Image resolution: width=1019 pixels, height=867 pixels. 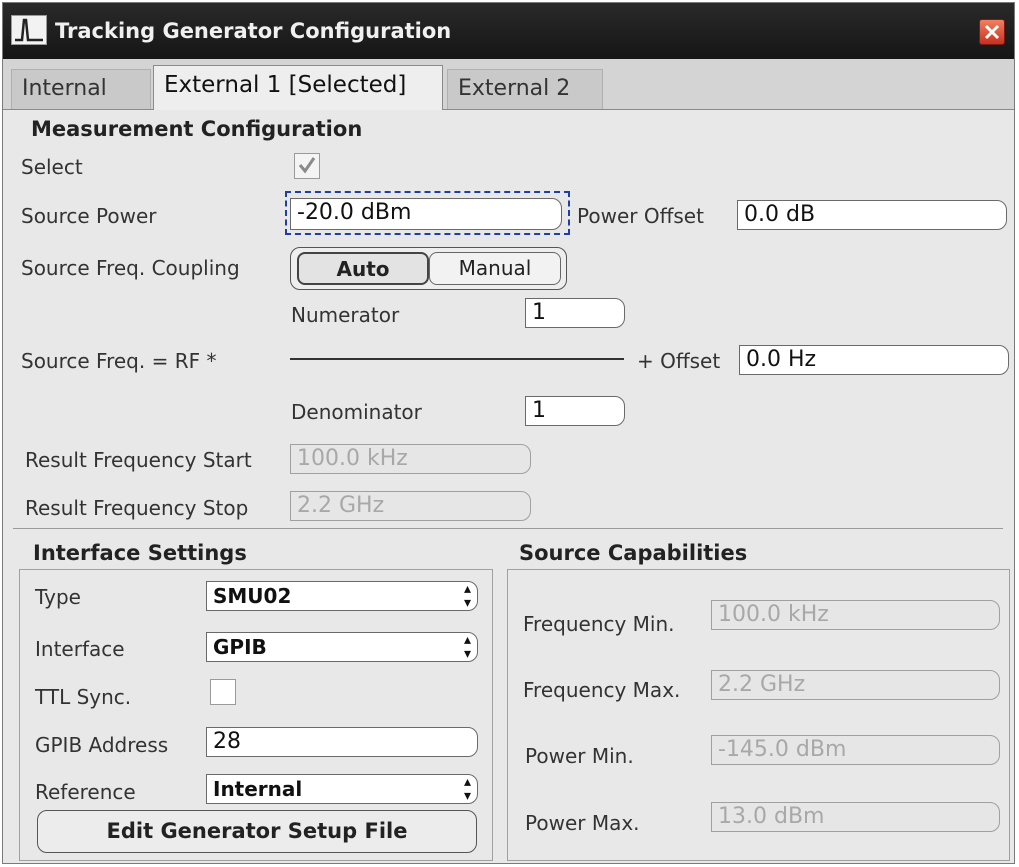 What do you see at coordinates (342, 789) in the screenshot?
I see `reference-select: Internal ▴ ▾` at bounding box center [342, 789].